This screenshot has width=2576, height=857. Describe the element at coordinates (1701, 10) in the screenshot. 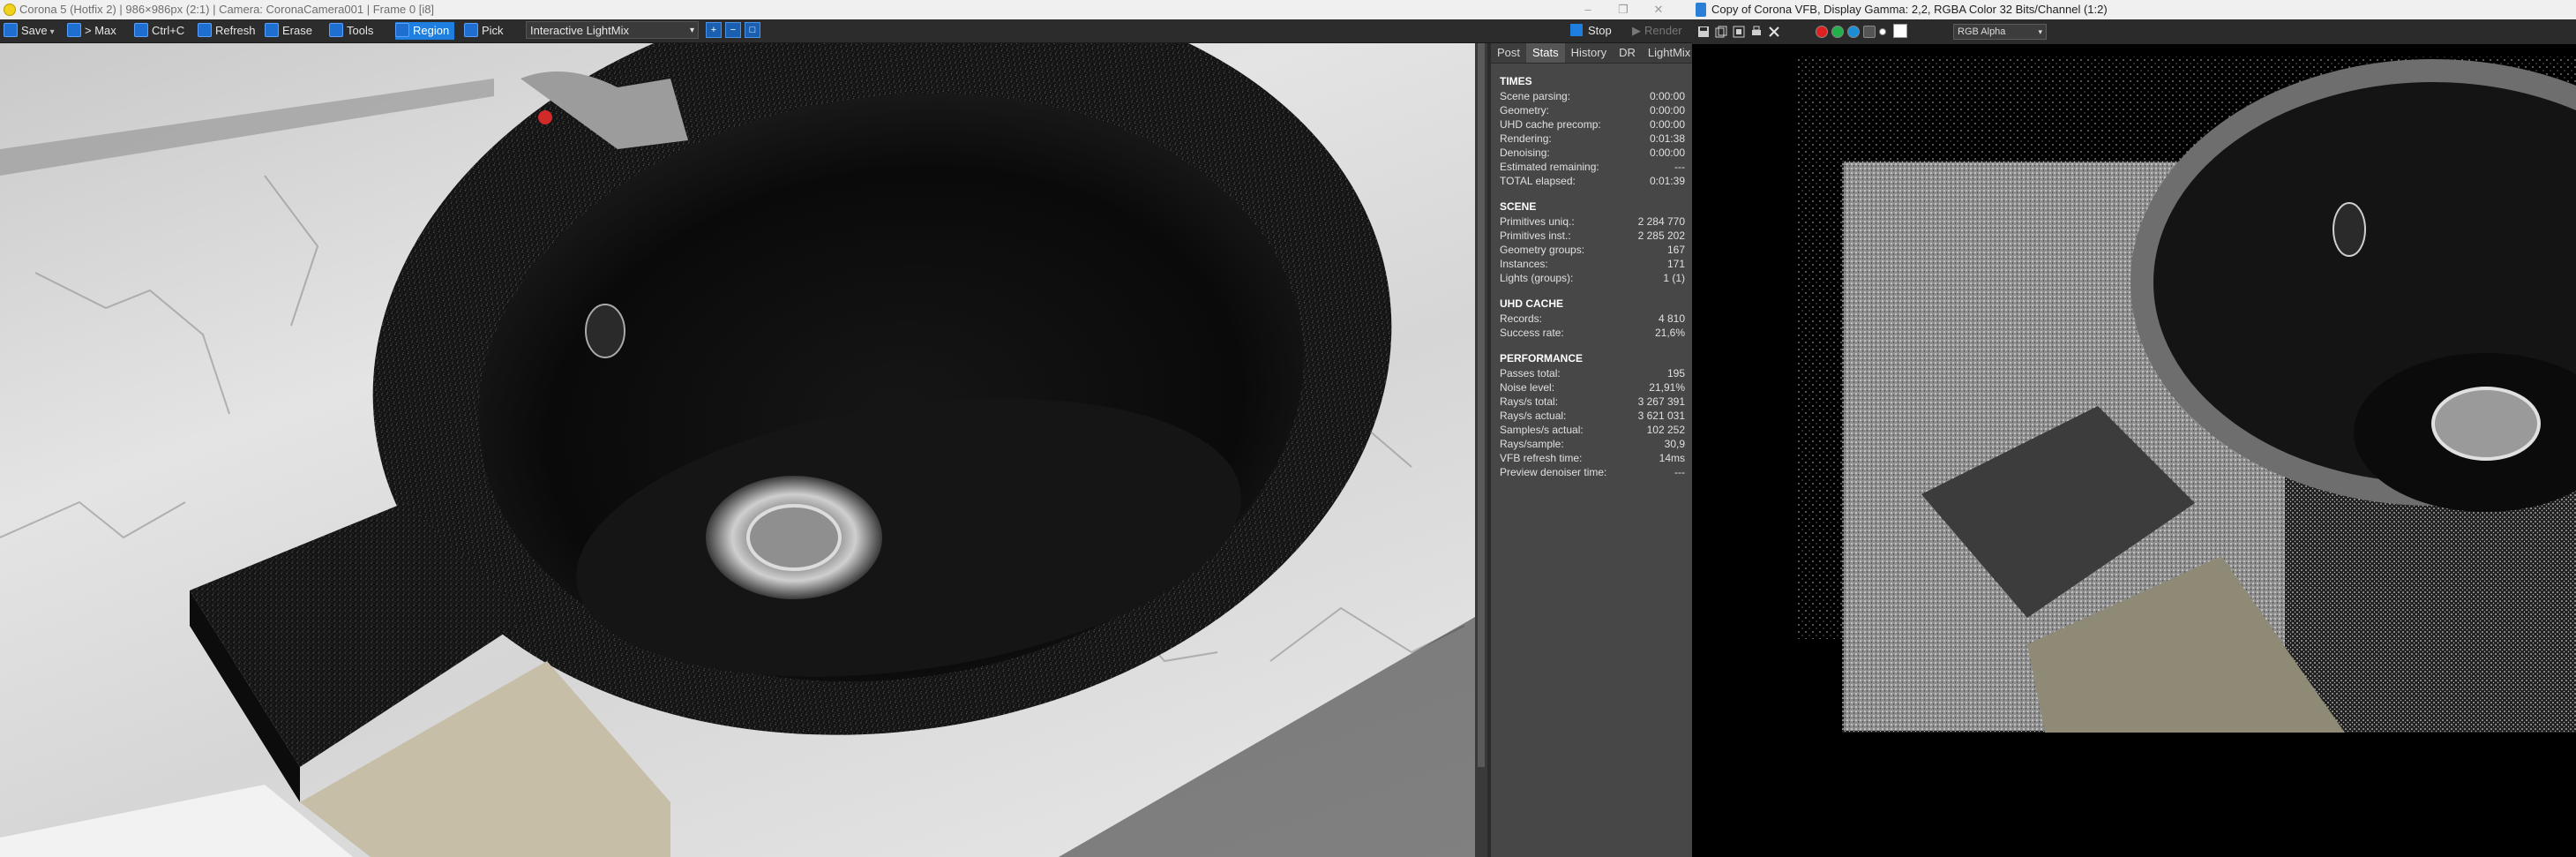

I see `vfb-copy-icon` at that location.